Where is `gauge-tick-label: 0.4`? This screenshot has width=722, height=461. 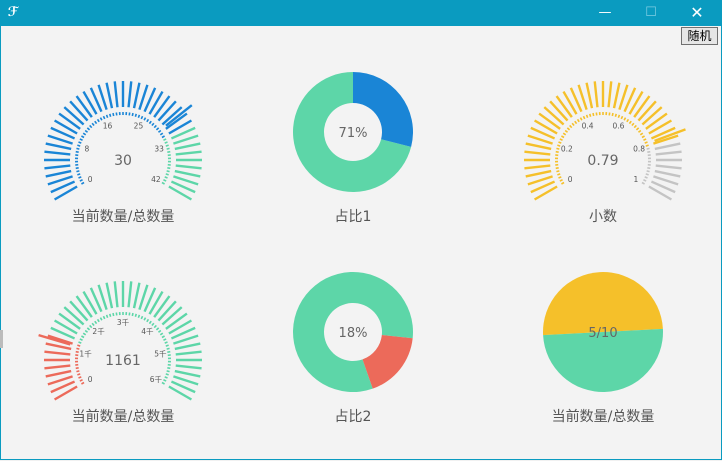 gauge-tick-label: 0.4 is located at coordinates (588, 125).